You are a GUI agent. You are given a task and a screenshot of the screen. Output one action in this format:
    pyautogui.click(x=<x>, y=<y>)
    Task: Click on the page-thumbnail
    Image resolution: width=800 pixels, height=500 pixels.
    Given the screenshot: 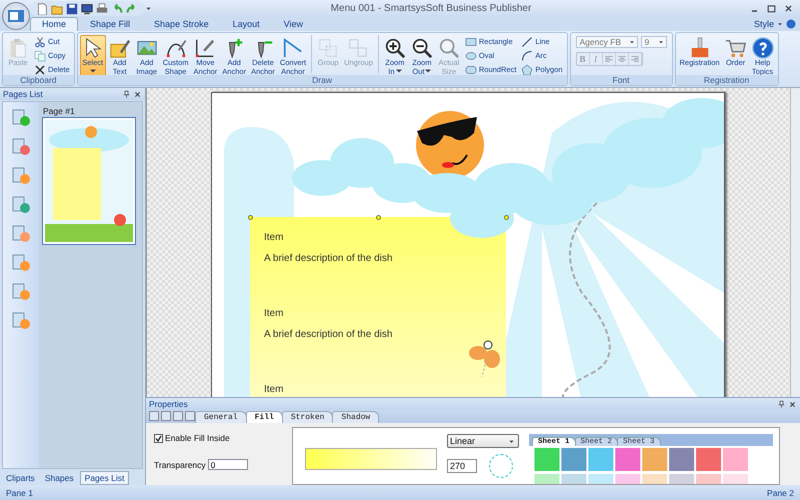 What is the action you would take?
    pyautogui.click(x=89, y=181)
    